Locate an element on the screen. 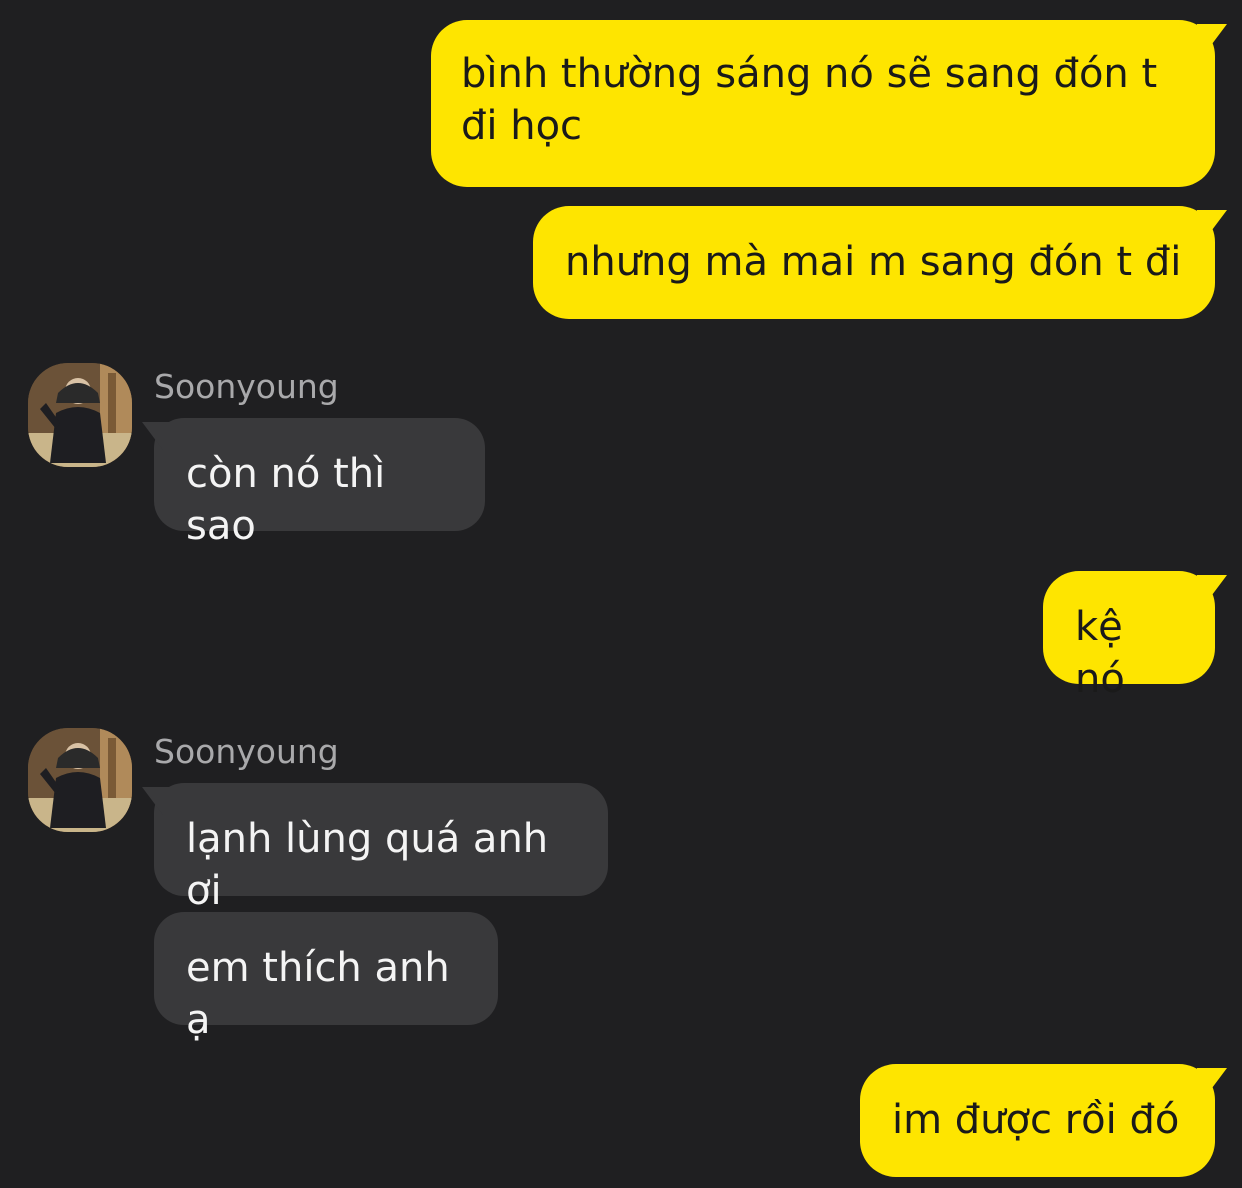  incoming-message-bubble: em thích anh ạ is located at coordinates (326, 977).